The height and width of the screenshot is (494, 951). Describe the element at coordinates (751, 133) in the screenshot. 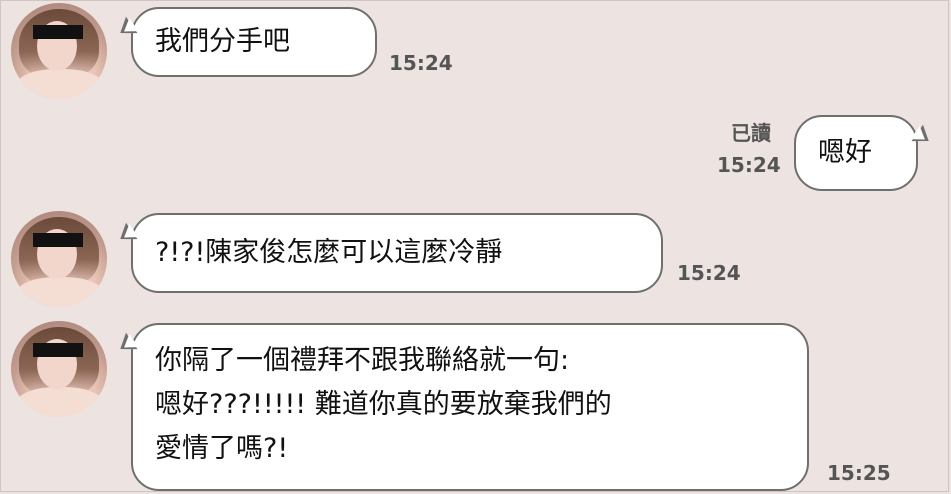

I see `read-receipt: 已讀` at that location.